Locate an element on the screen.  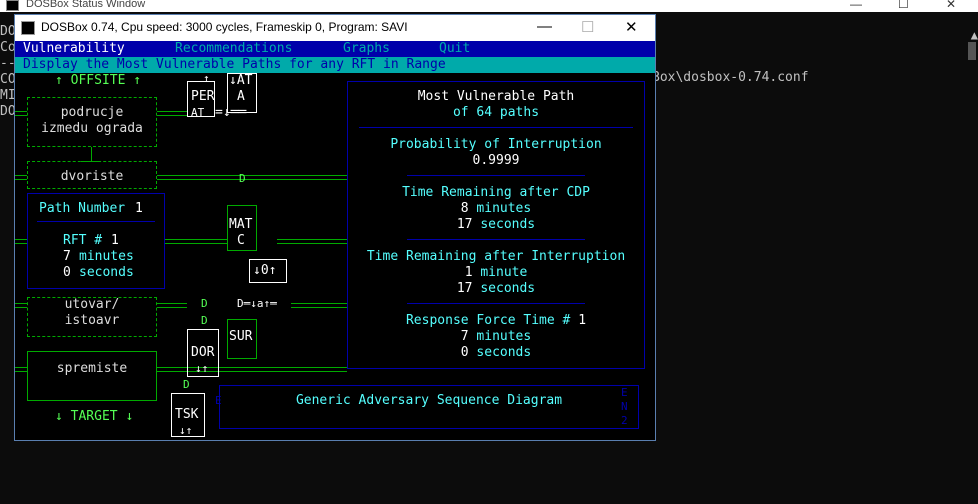
mat-box-label: ↓0↑ is located at coordinates (265, 270).